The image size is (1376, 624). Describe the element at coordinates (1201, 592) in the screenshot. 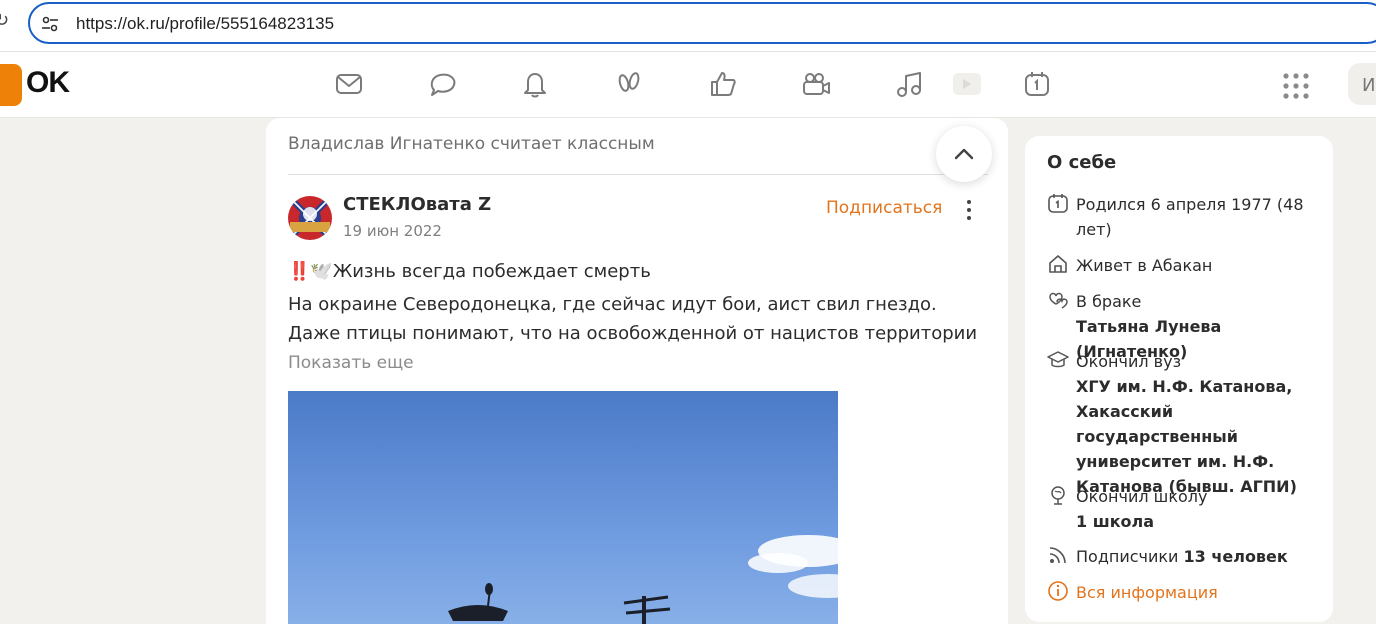

I see `all-info-link: Вся информация` at that location.